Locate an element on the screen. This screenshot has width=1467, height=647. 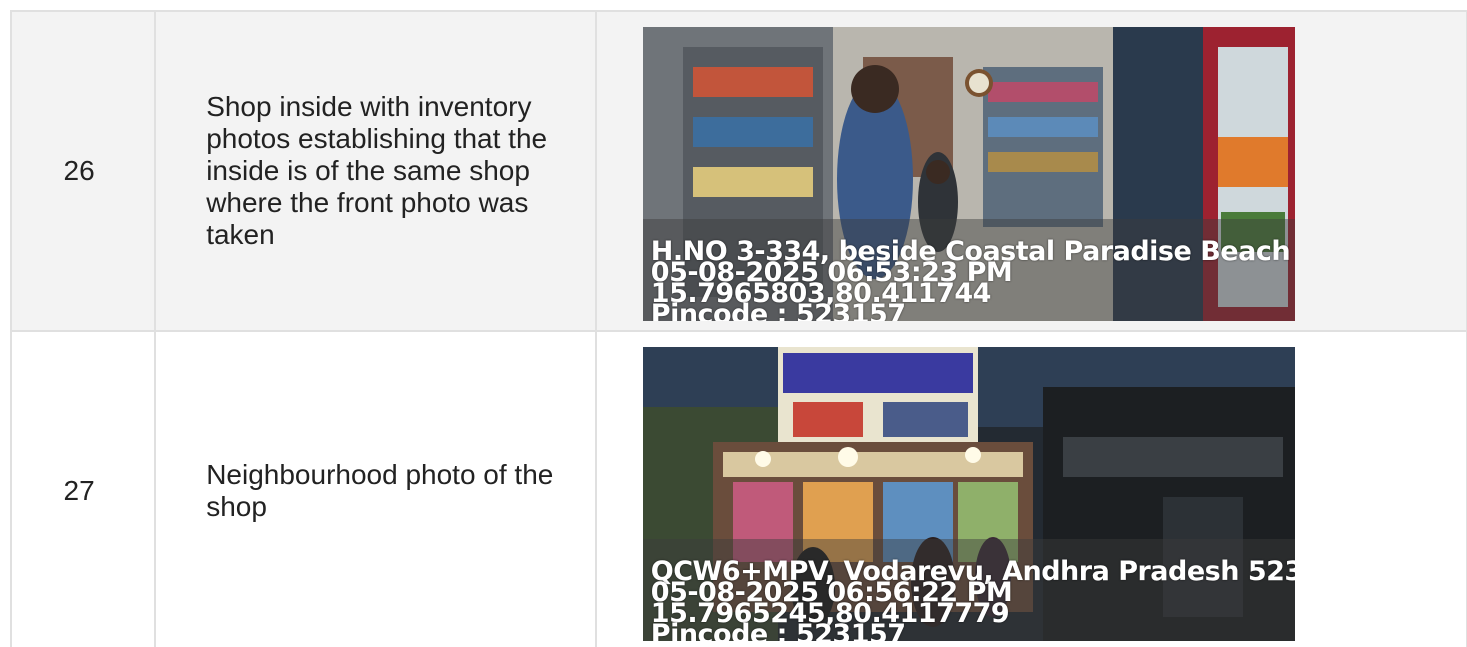
serial-number-cell: 27 is located at coordinates (83, 488).